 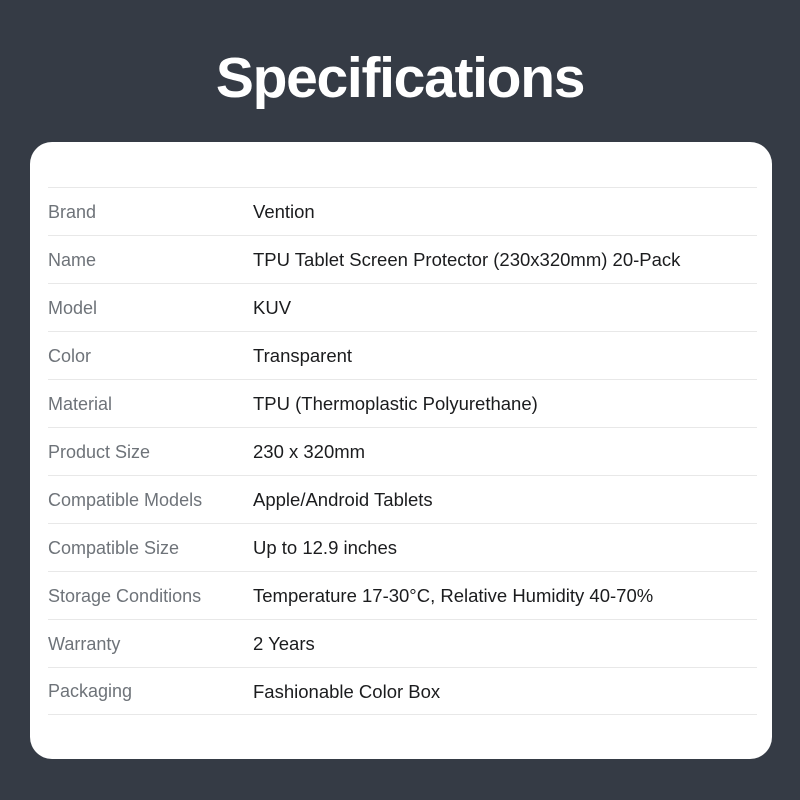 I want to click on table-row: Compatible Models Apple/Android Tablets, so click(x=402, y=499).